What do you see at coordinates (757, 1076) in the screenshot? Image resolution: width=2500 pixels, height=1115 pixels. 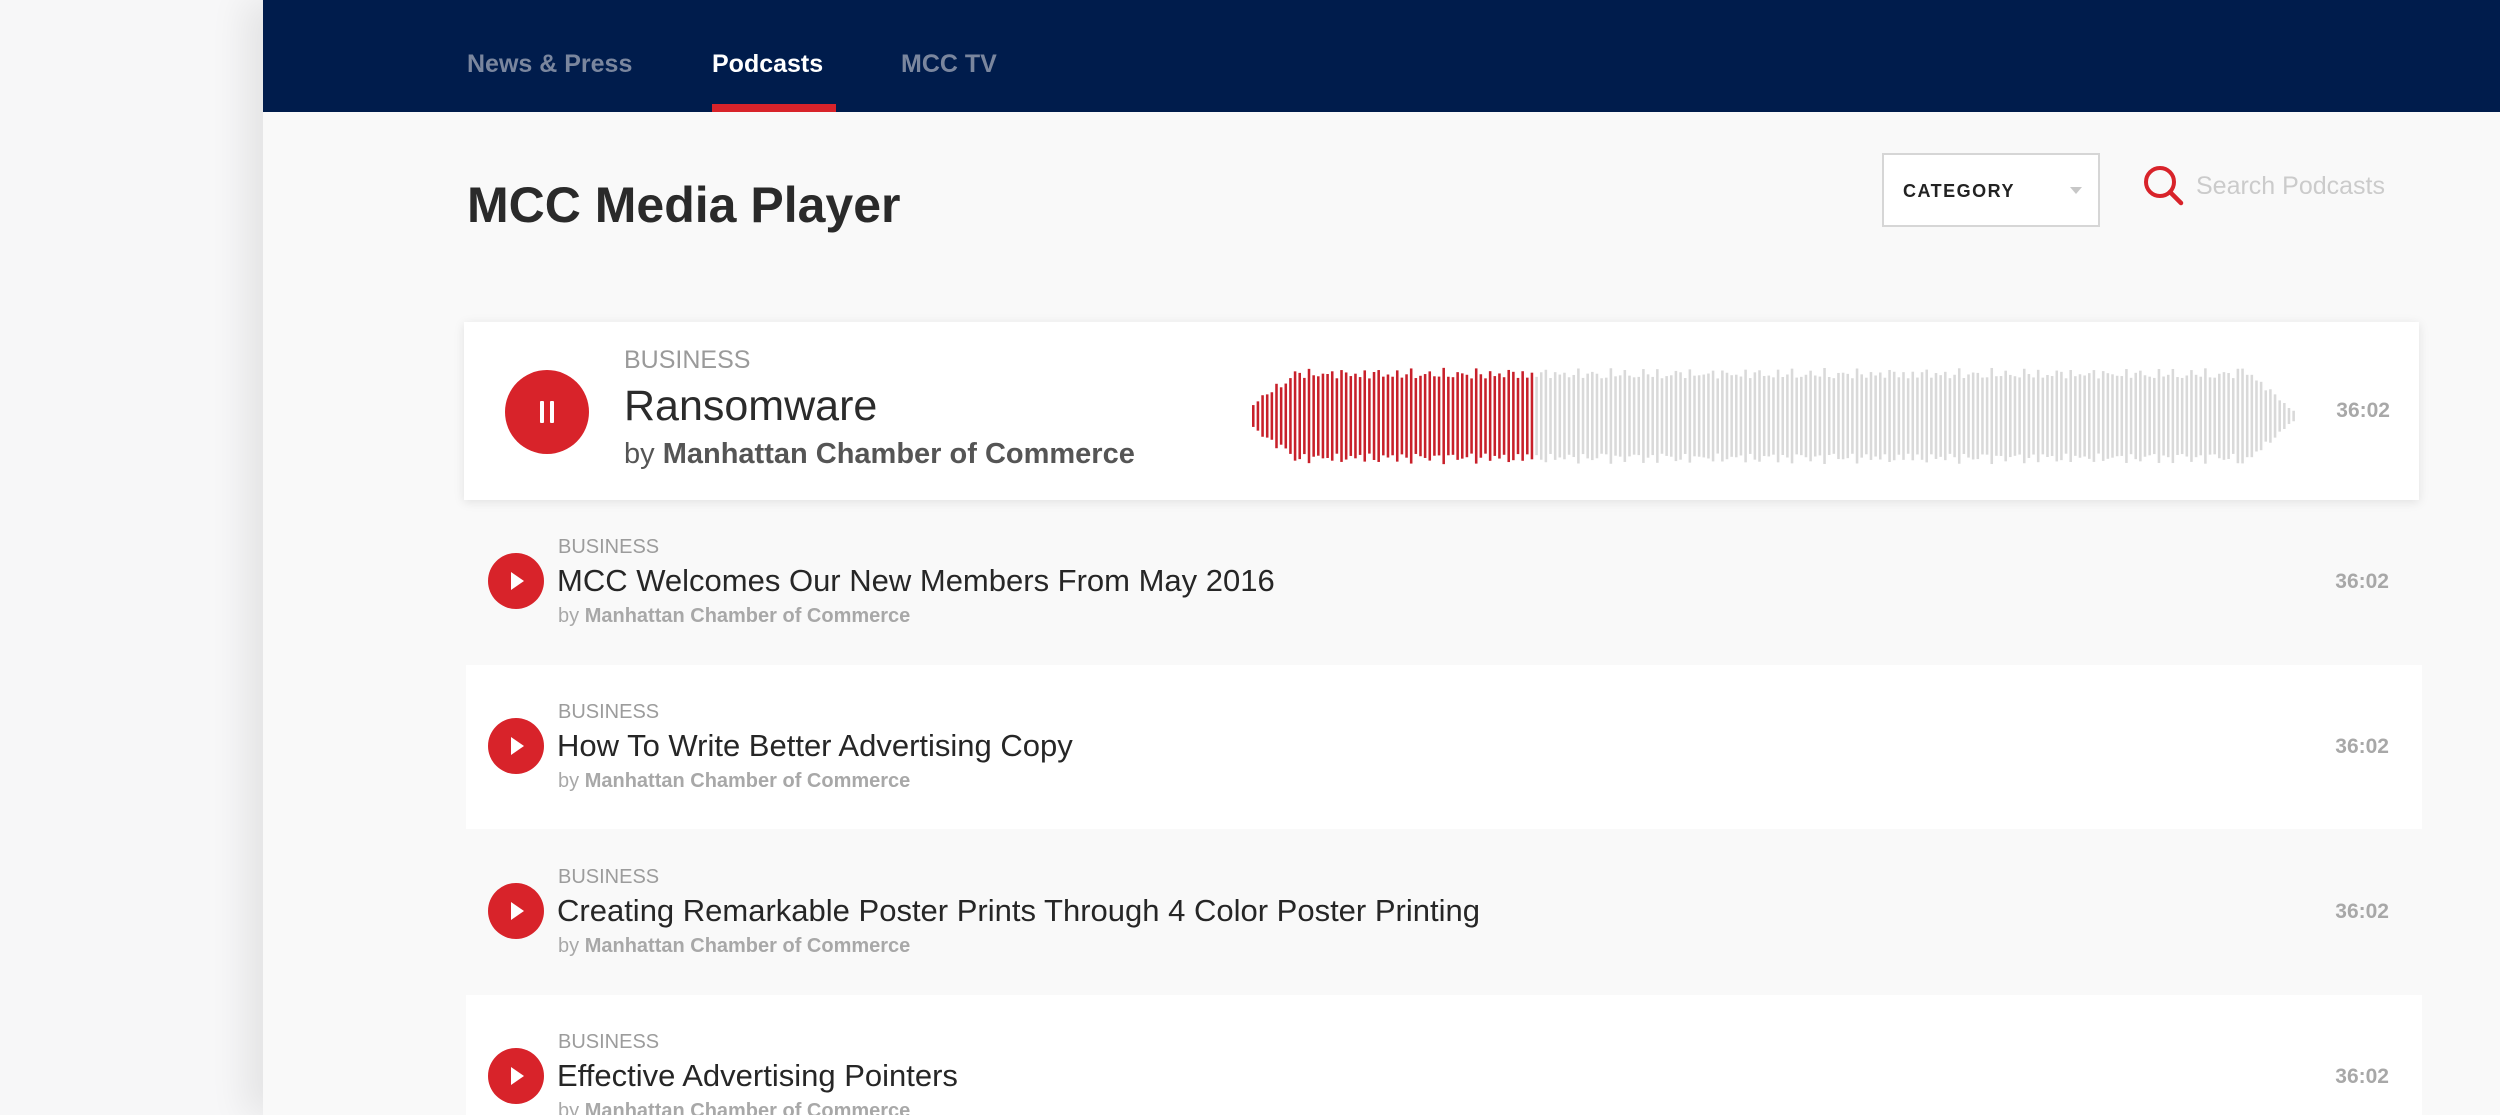 I see `episode-title: Effective Advertising Pointers` at bounding box center [757, 1076].